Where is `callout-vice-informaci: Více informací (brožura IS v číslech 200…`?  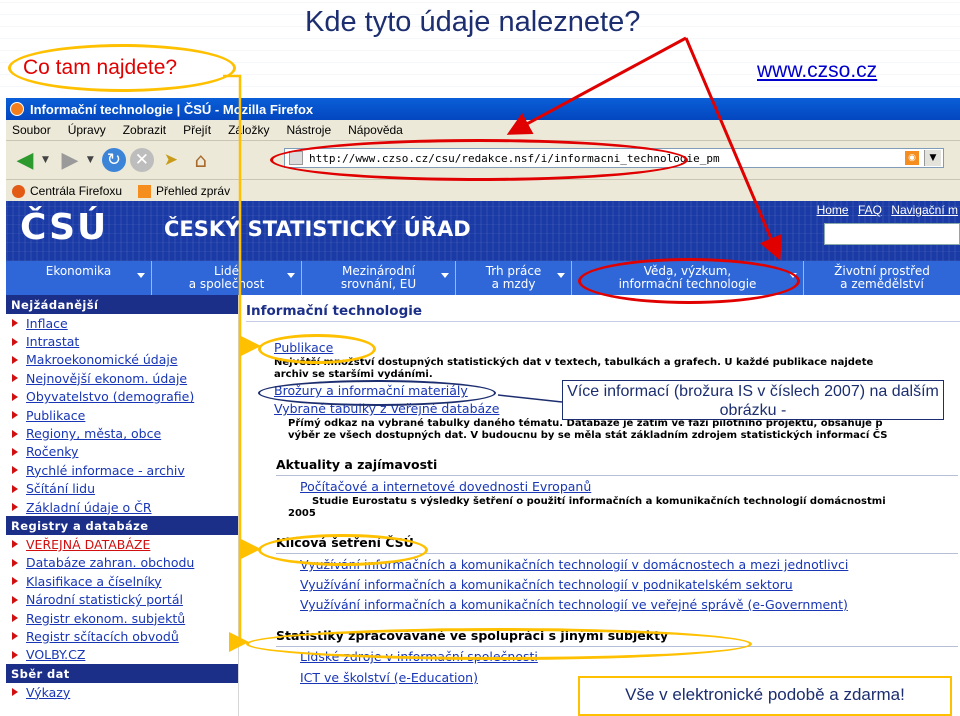
callout-vice-informaci: Více informací (brožura IS v číslech 200… is located at coordinates (753, 400).